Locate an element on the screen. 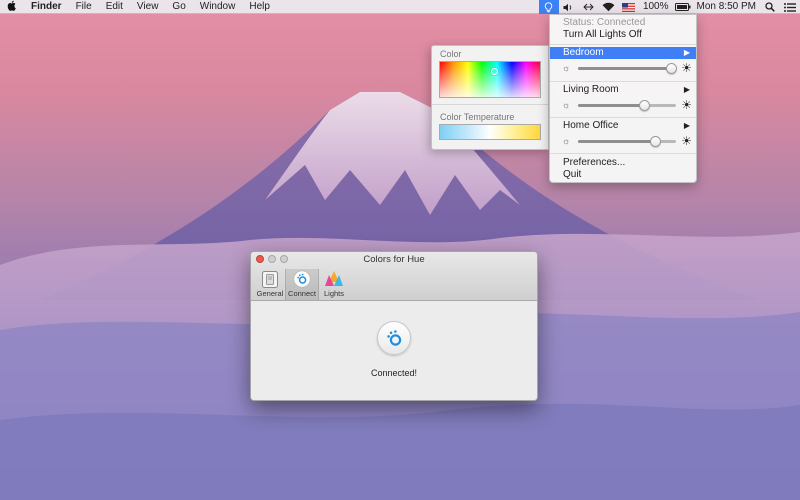 This screenshot has width=800, height=500. color-temperature-label: Color Temperature is located at coordinates (477, 117).